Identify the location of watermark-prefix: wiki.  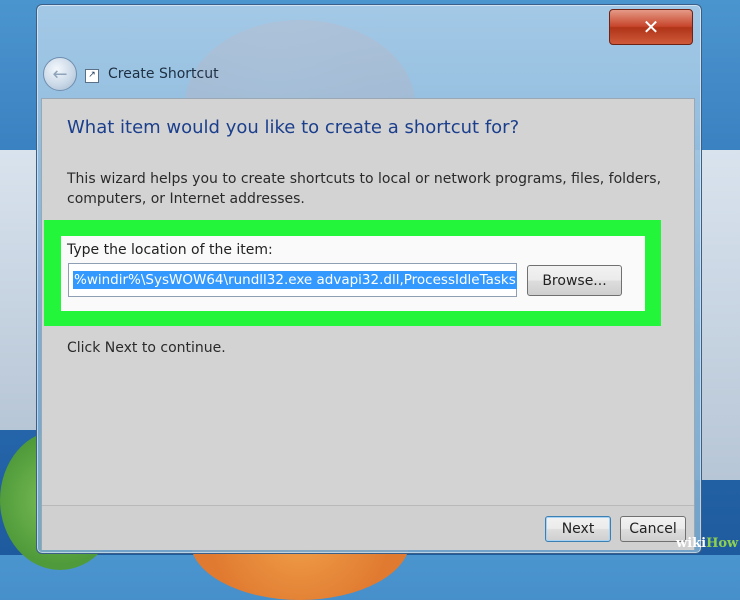
(691, 543).